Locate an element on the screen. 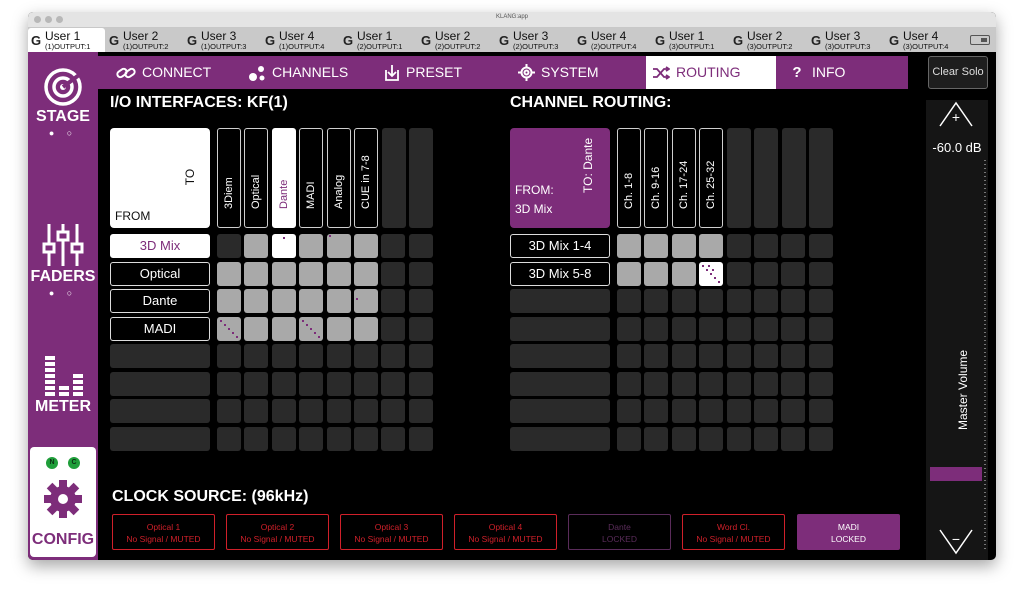  io-row-label: Optical is located at coordinates (160, 274).